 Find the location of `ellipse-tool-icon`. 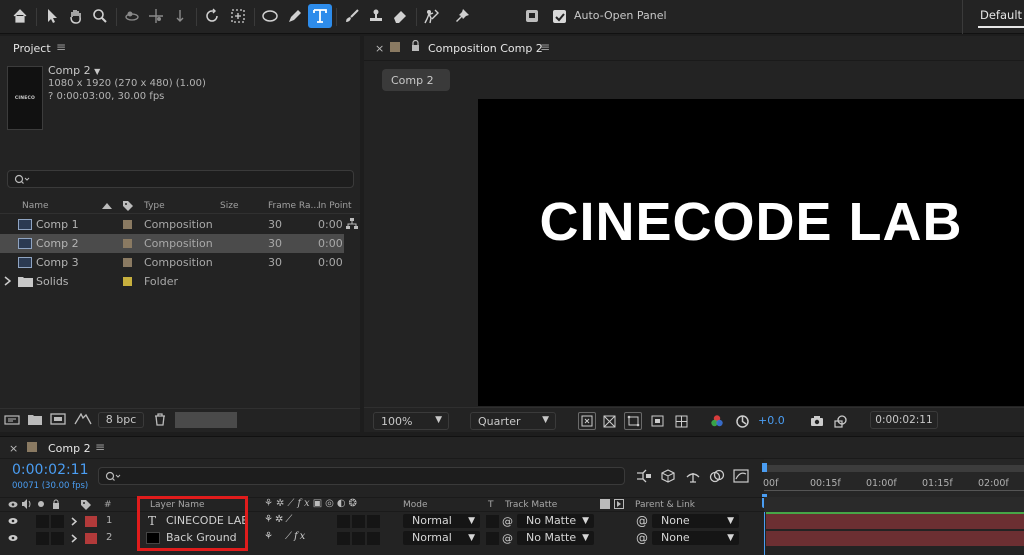

ellipse-tool-icon is located at coordinates (270, 16).